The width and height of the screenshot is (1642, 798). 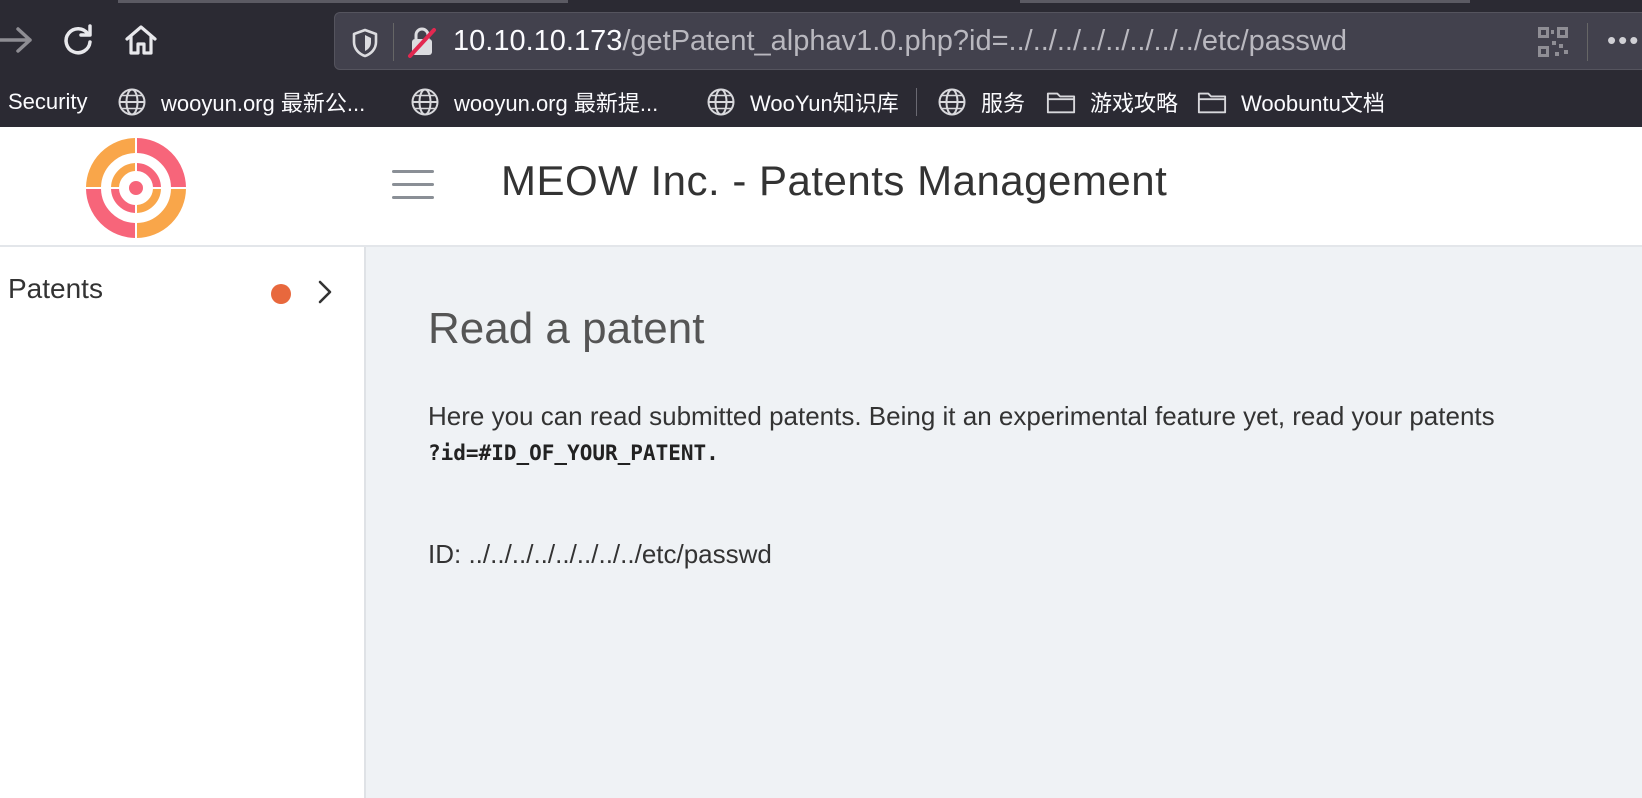 I want to click on bookmark-folder-game-guides: 游戏攻略, so click(x=1112, y=102).